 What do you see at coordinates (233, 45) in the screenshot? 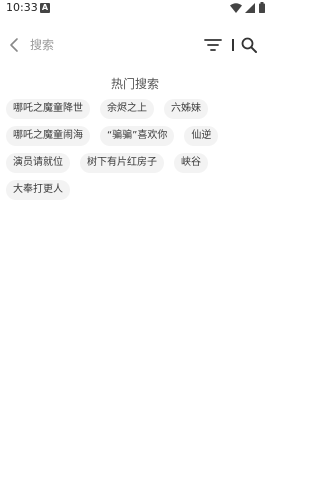
I see `toolbar-divider` at bounding box center [233, 45].